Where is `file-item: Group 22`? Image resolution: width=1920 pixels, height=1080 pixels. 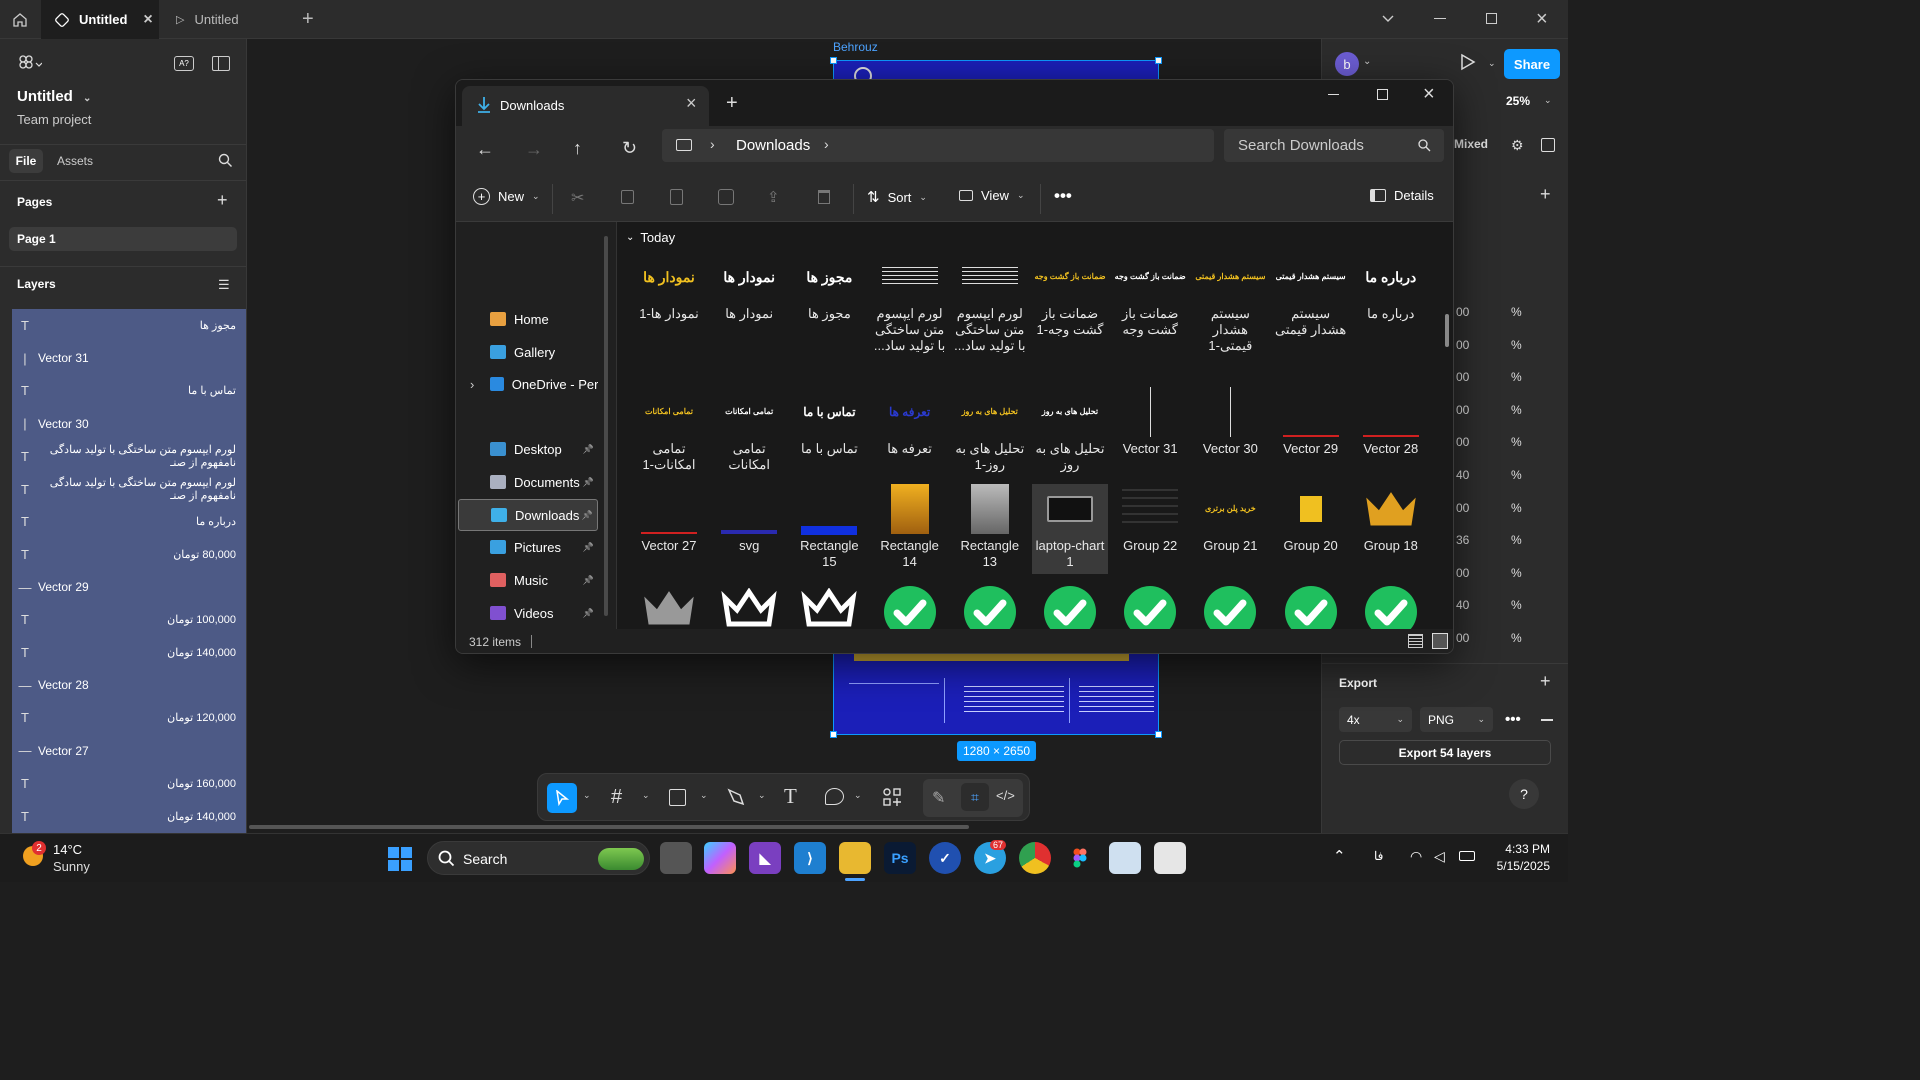
file-item: Group 22 is located at coordinates (1150, 519).